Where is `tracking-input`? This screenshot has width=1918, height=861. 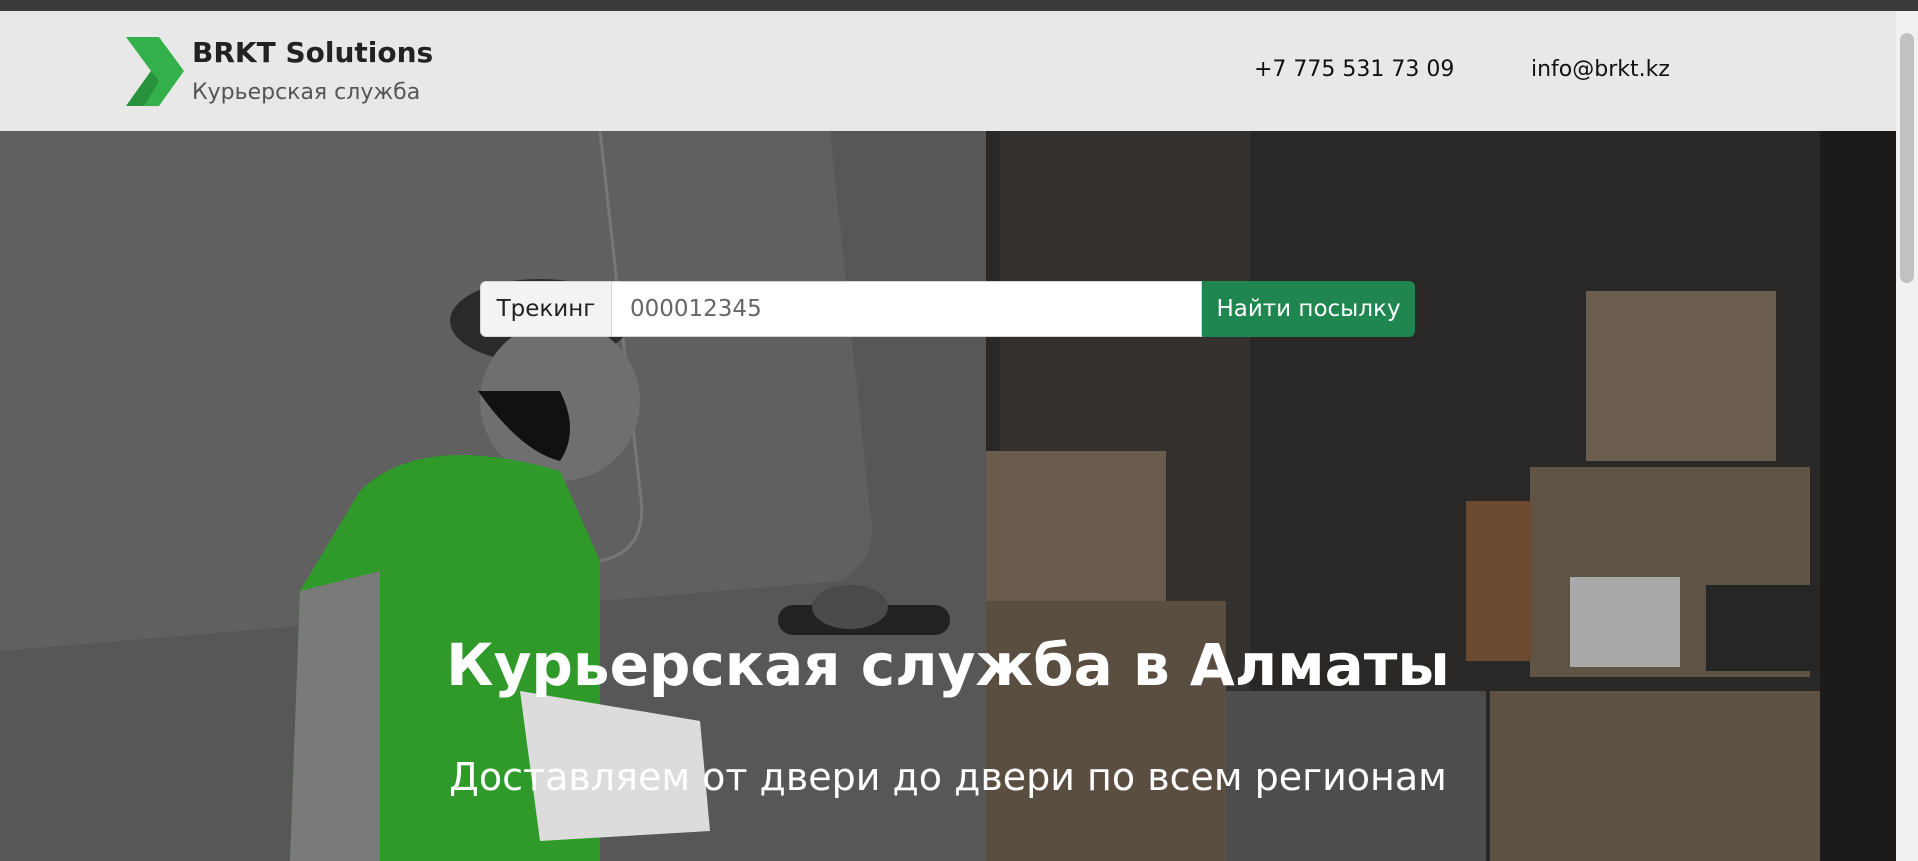 tracking-input is located at coordinates (907, 309).